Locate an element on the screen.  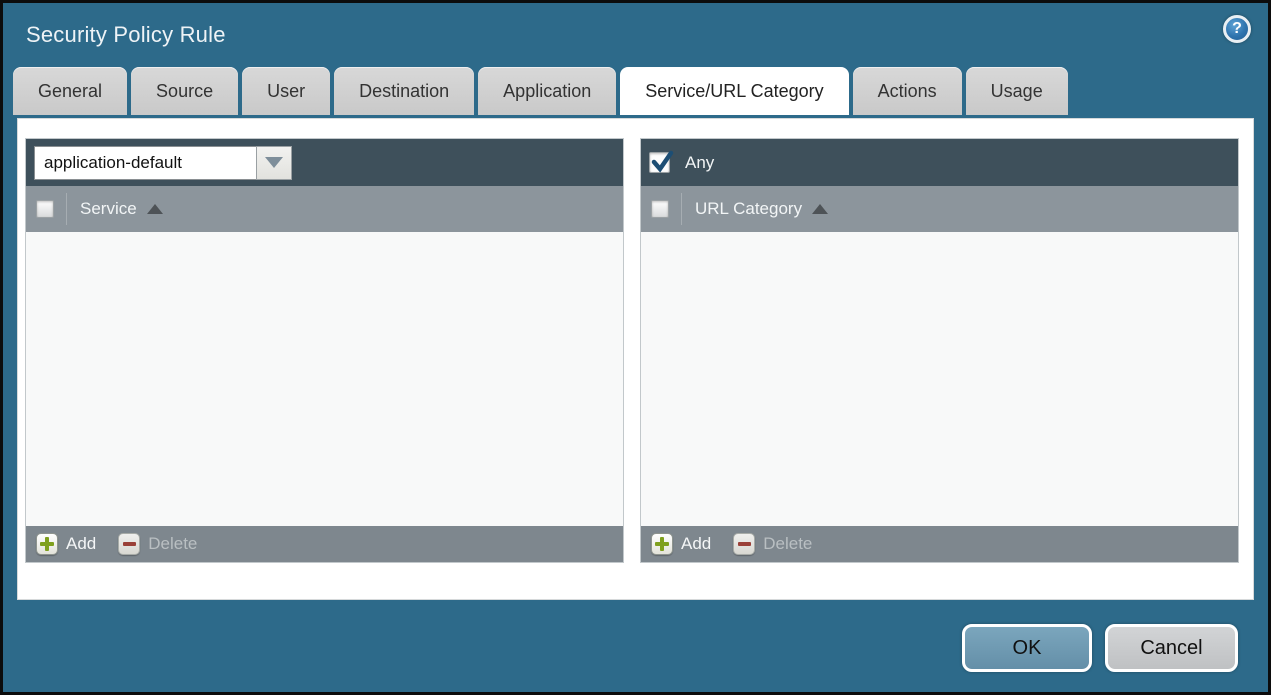
url-category-toolbar: Any is located at coordinates (939, 162).